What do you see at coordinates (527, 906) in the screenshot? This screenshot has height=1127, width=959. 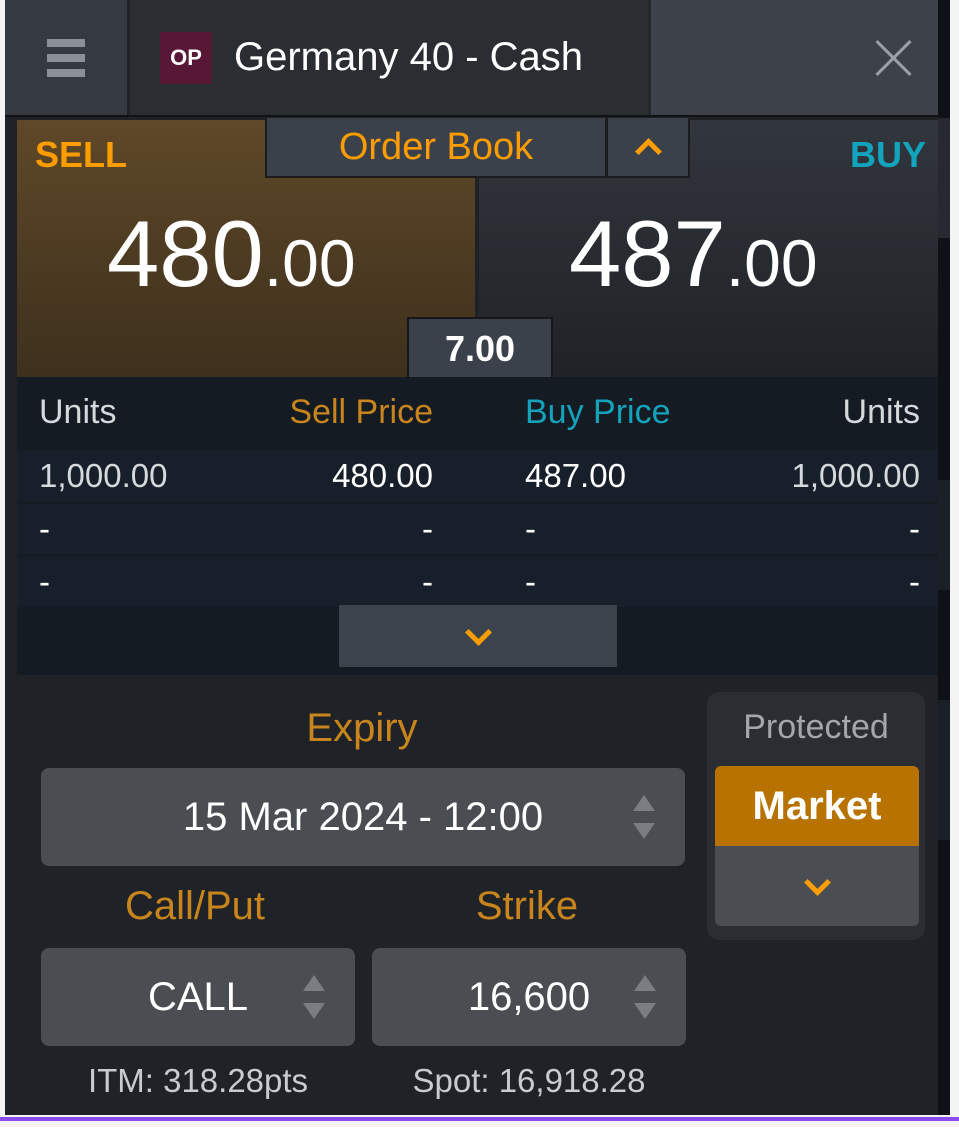 I see `strike-label: Strike` at bounding box center [527, 906].